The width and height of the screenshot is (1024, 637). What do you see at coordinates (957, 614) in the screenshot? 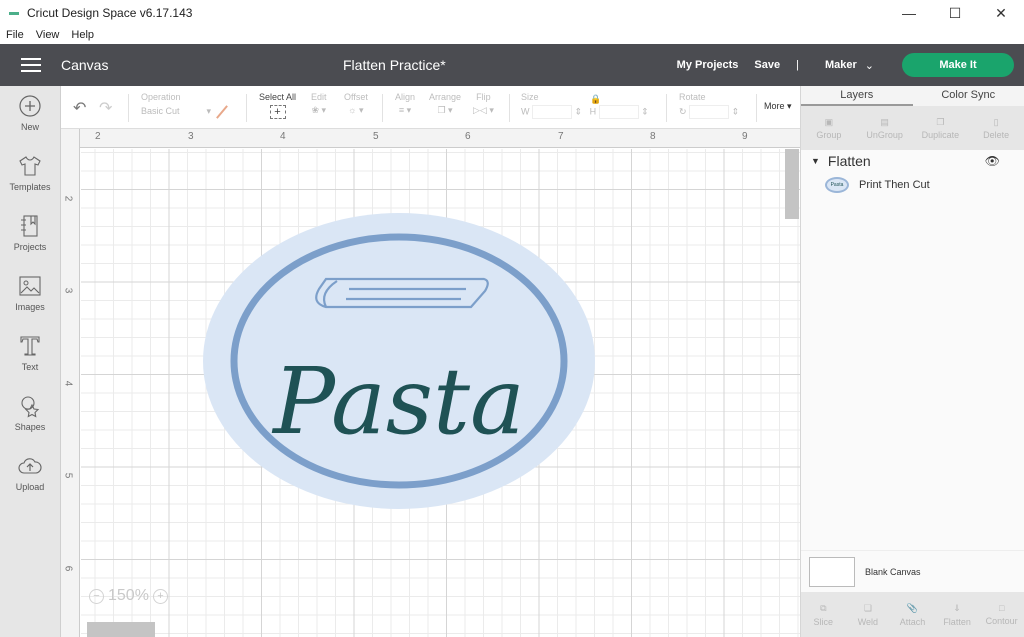
I see `flatten-button: ⇓ Flatten` at bounding box center [957, 614].